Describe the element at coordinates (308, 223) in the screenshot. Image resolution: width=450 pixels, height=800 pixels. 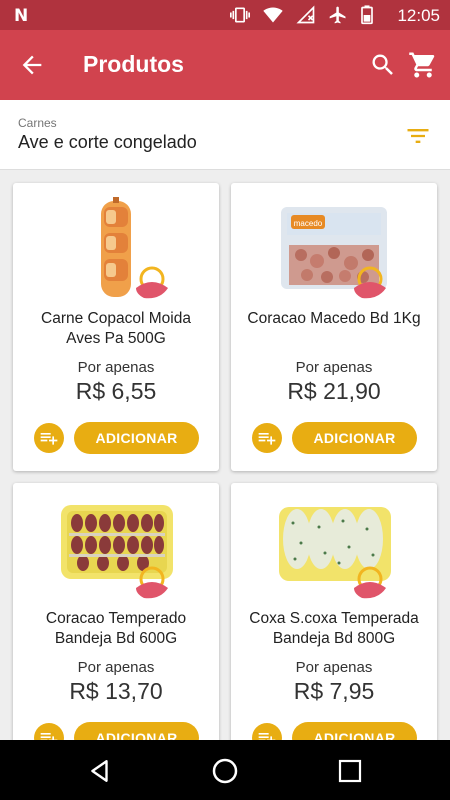
I see `pack-brand-text: macedo` at that location.